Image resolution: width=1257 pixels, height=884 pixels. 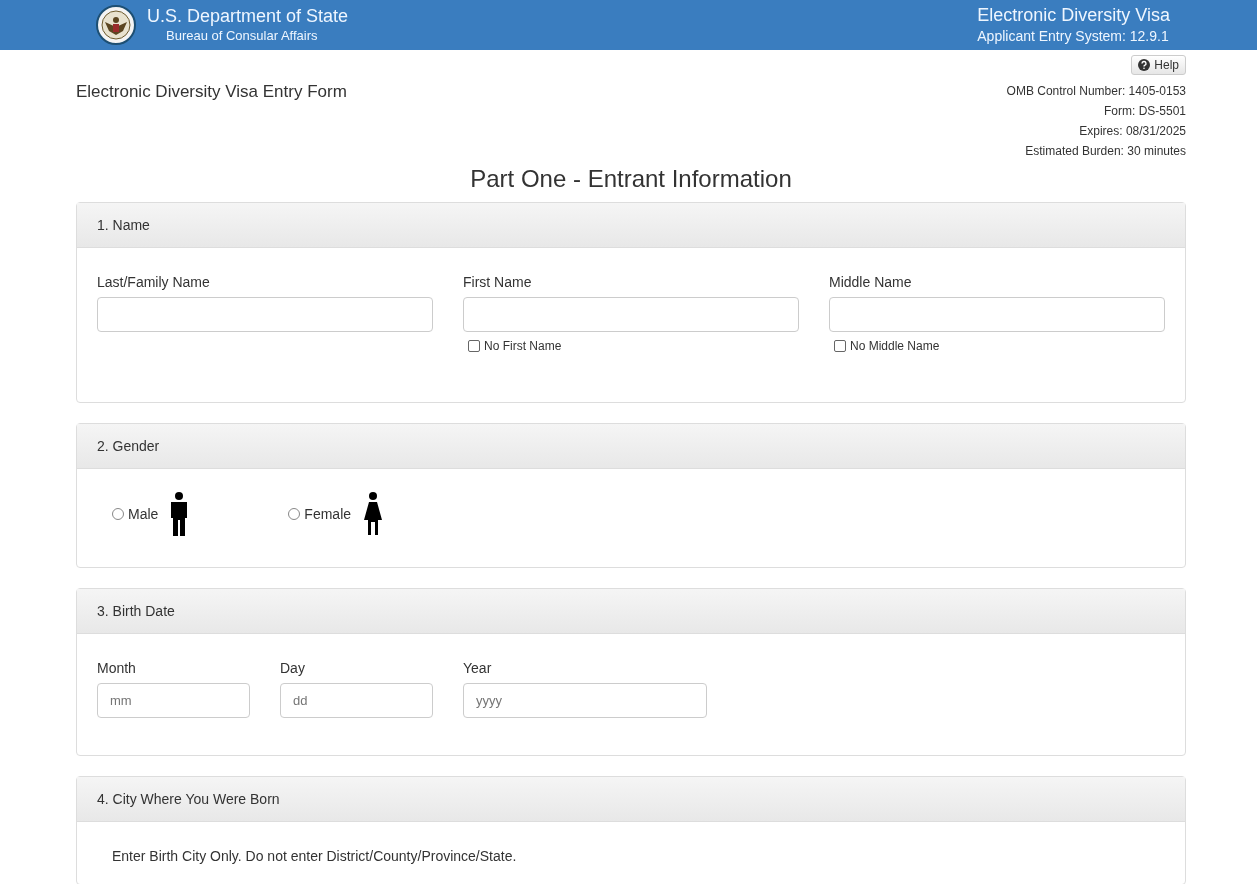 I want to click on part-title: Part One - Entrant Information, so click(x=631, y=179).